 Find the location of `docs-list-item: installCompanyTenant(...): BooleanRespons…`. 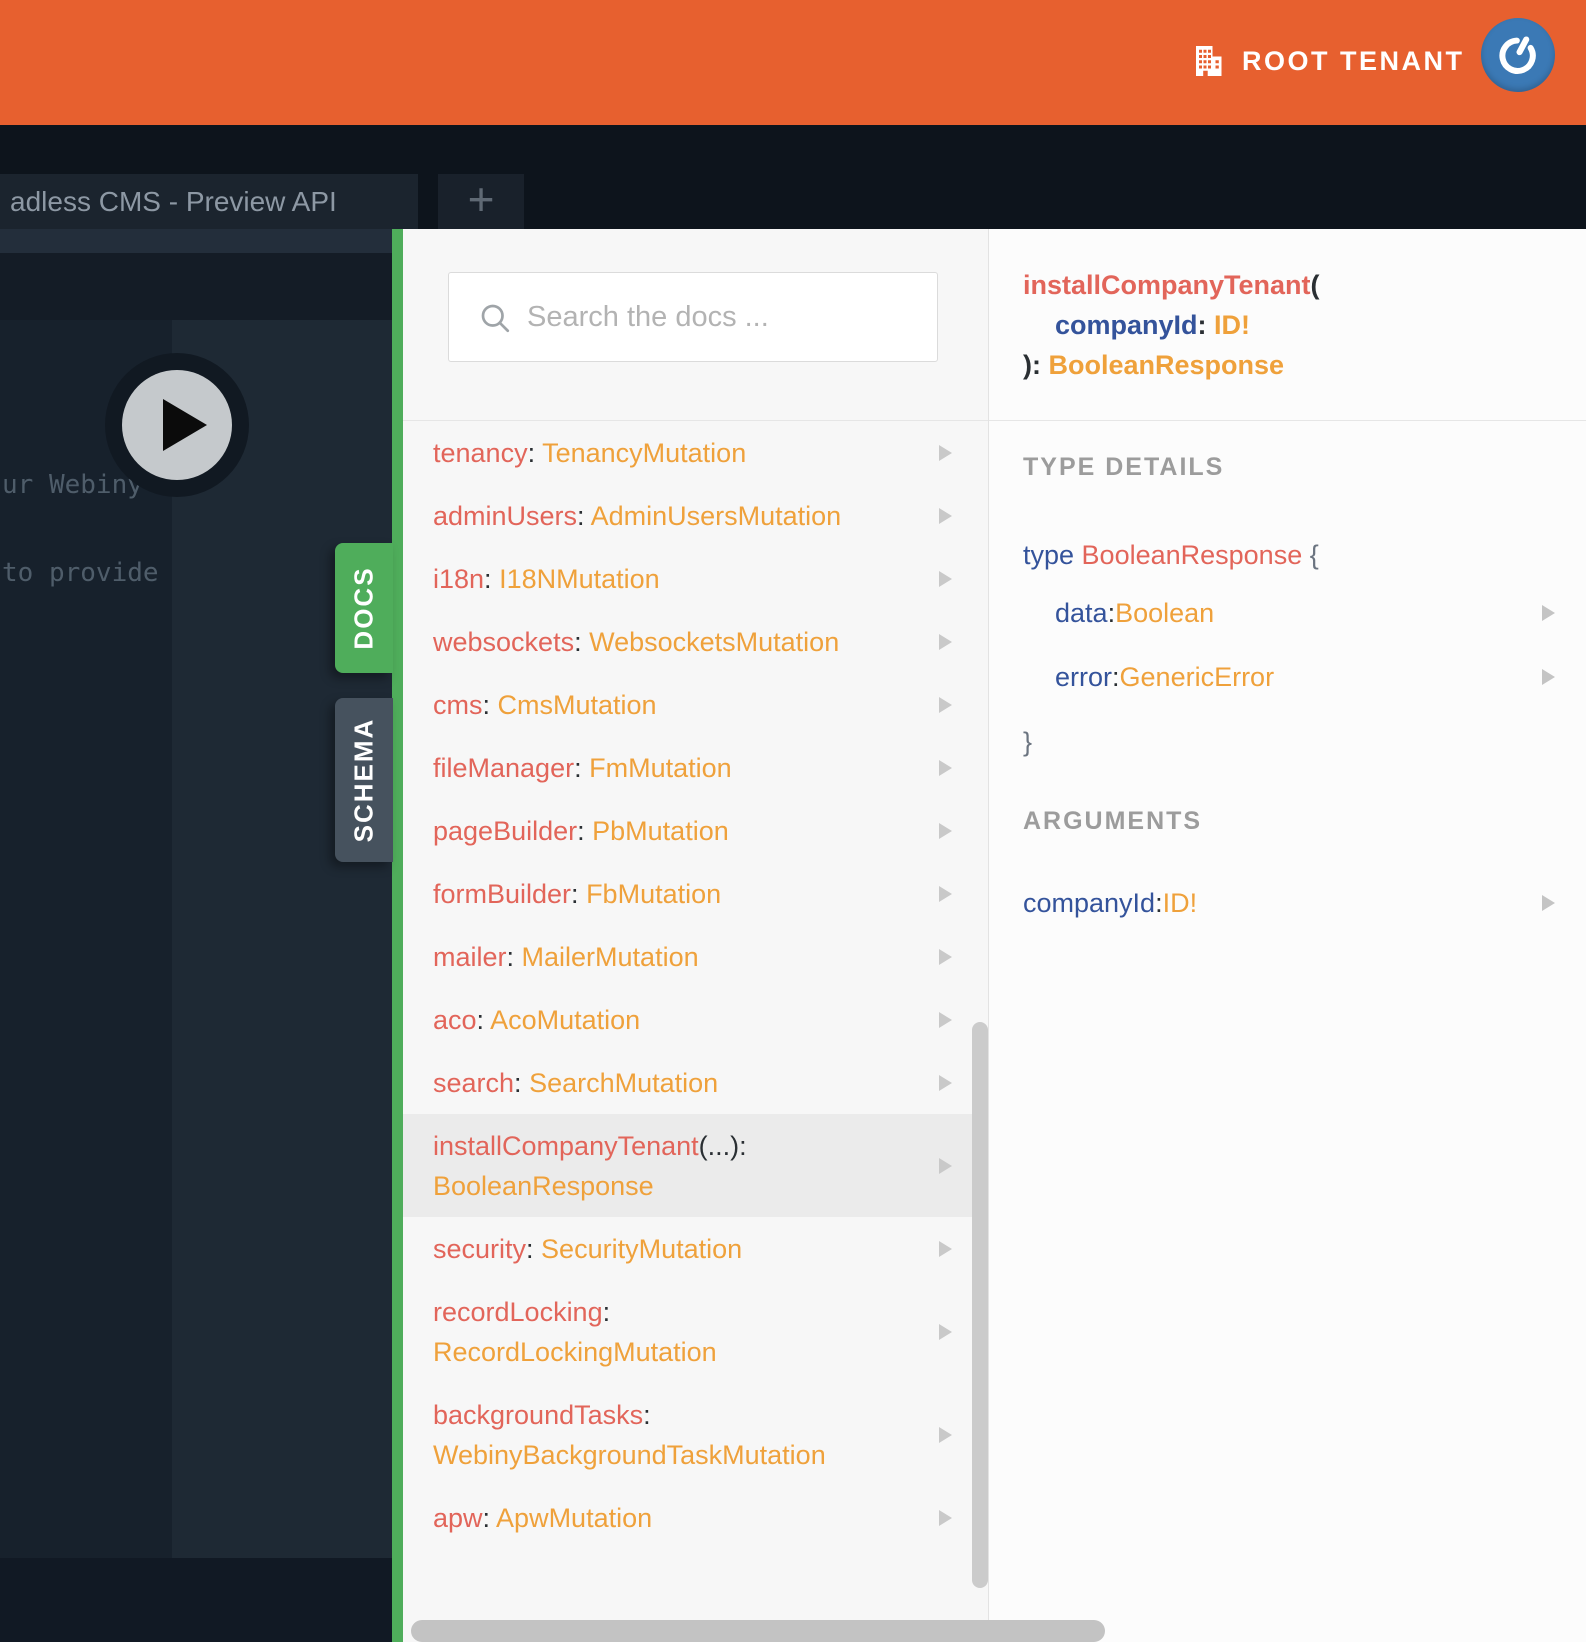

docs-list-item: installCompanyTenant(...): BooleanRespons… is located at coordinates (695, 1165).